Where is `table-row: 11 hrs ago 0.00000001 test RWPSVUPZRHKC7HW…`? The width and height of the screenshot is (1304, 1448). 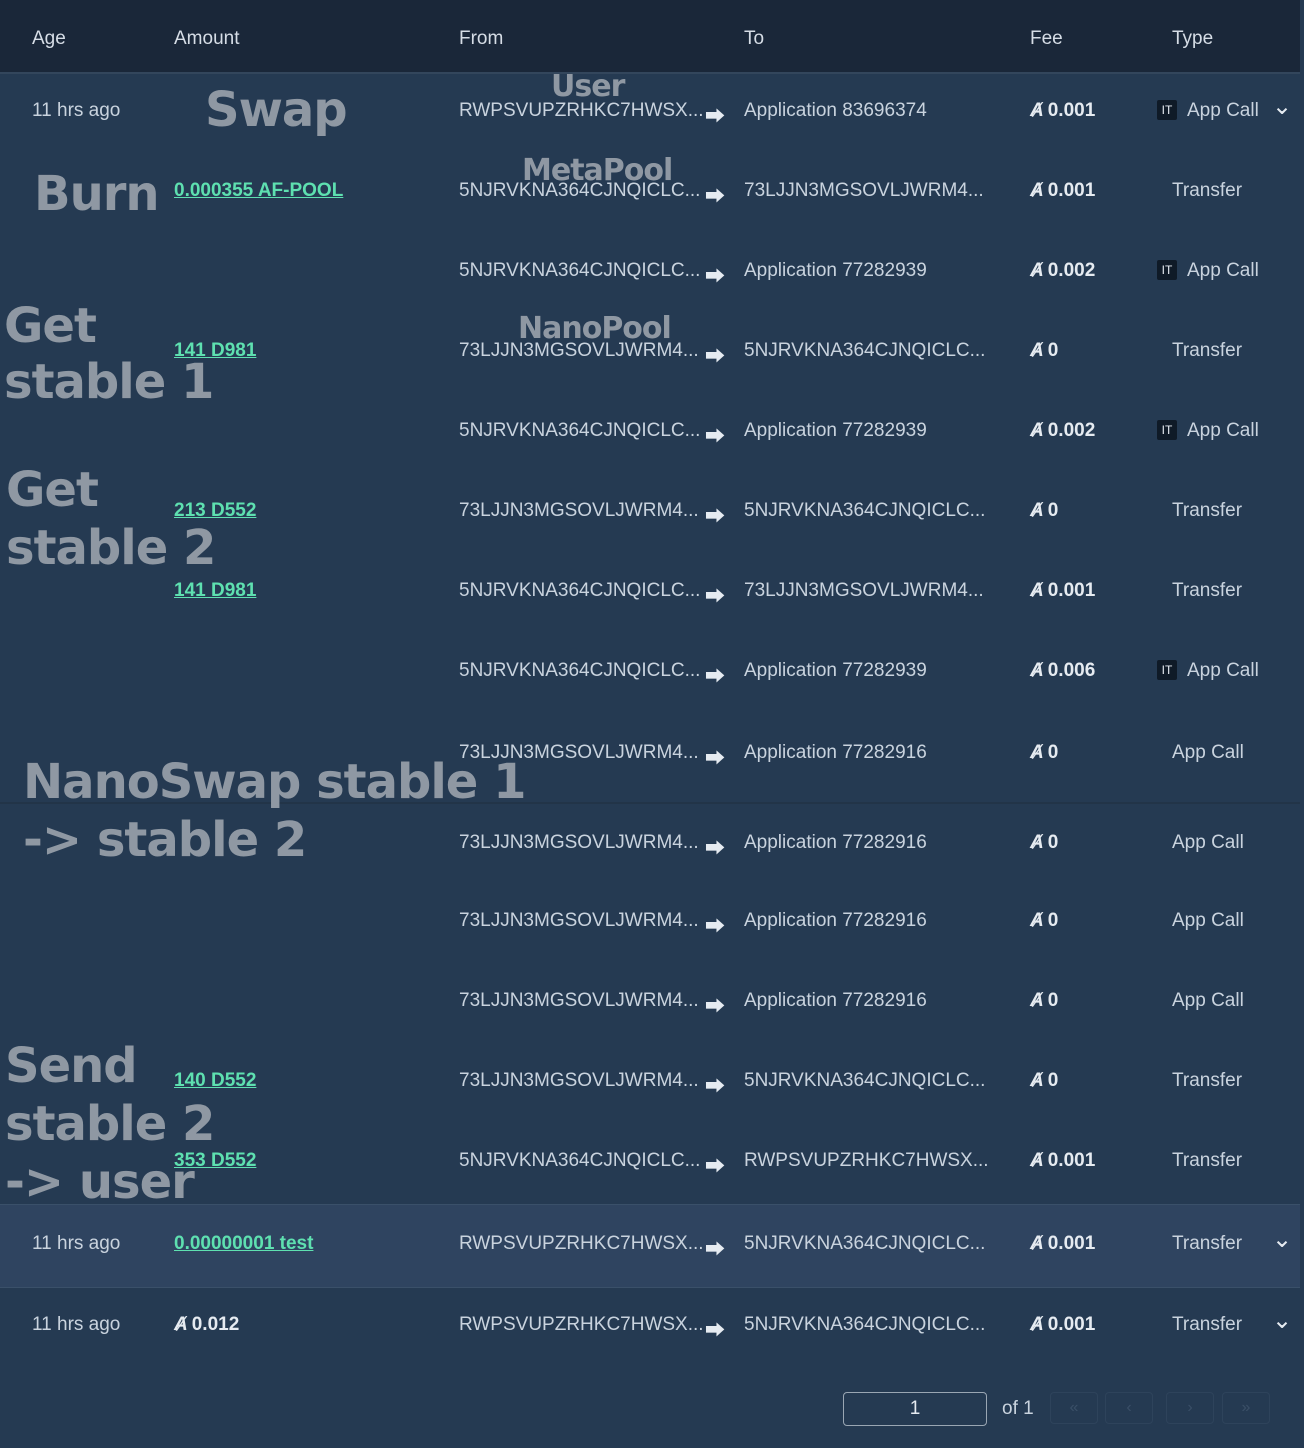
table-row: 11 hrs ago 0.00000001 test RWPSVUPZRHKC7HW… is located at coordinates (650, 1246).